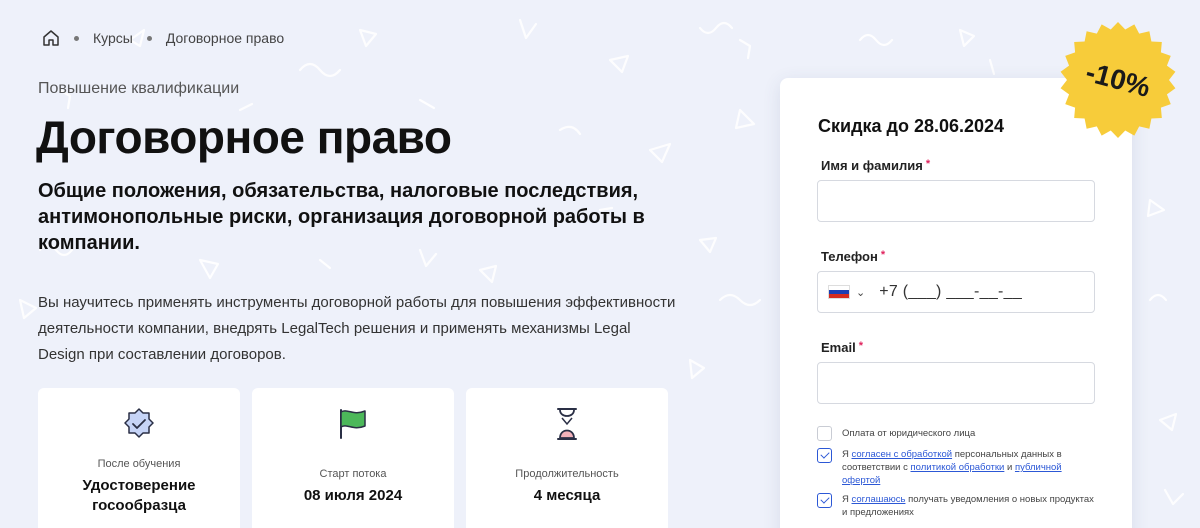 The height and width of the screenshot is (528, 1200). I want to click on legal-entity-row: Оплата от юридического лица, so click(957, 433).